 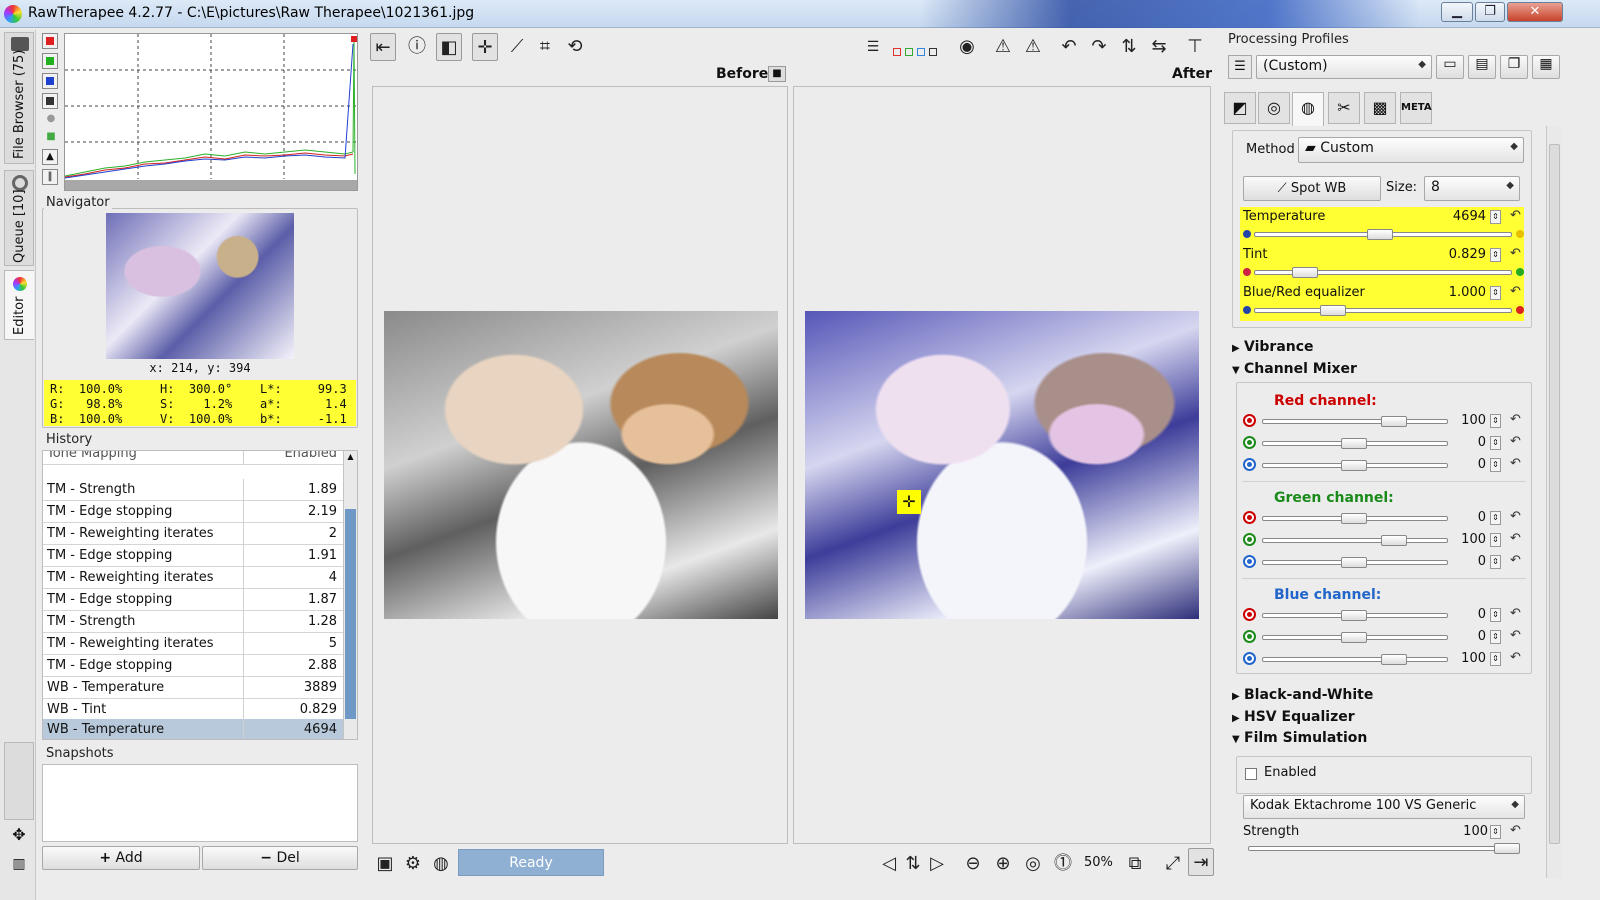 I want to click on film-strength-reset-icon: ↶, so click(x=1515, y=830).